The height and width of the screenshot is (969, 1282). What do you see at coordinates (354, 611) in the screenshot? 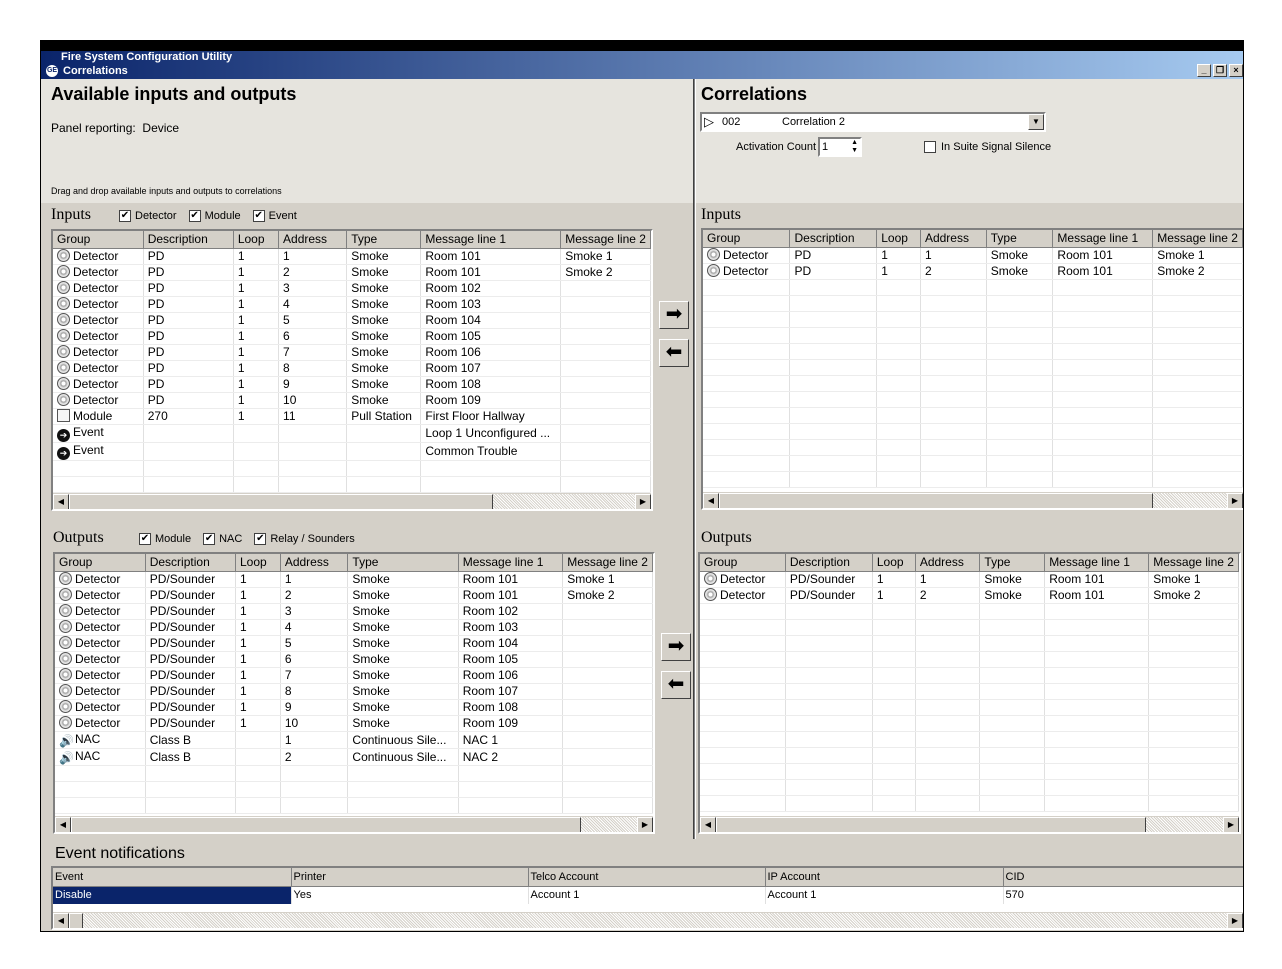
I see `table-row: Detector PD/Sounder 1 3 Smoke Room 102` at bounding box center [354, 611].